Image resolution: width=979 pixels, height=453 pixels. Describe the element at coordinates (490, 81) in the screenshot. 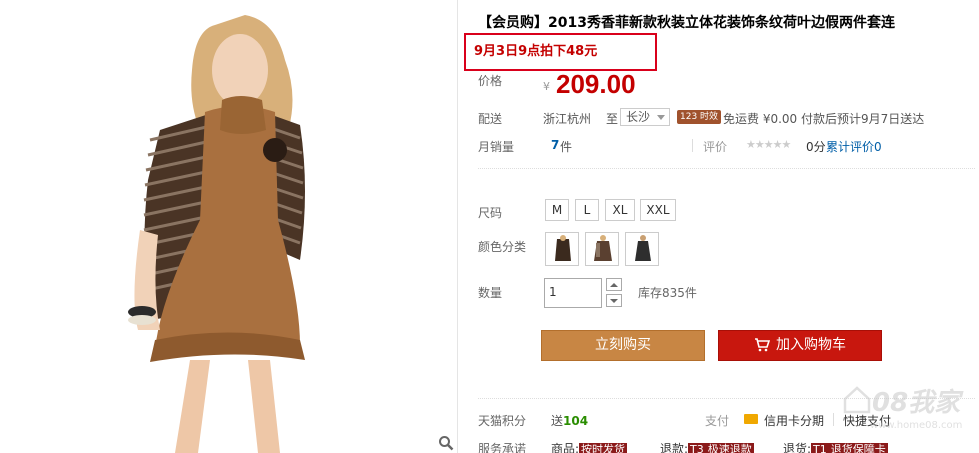

I see `price-label: 价格` at that location.